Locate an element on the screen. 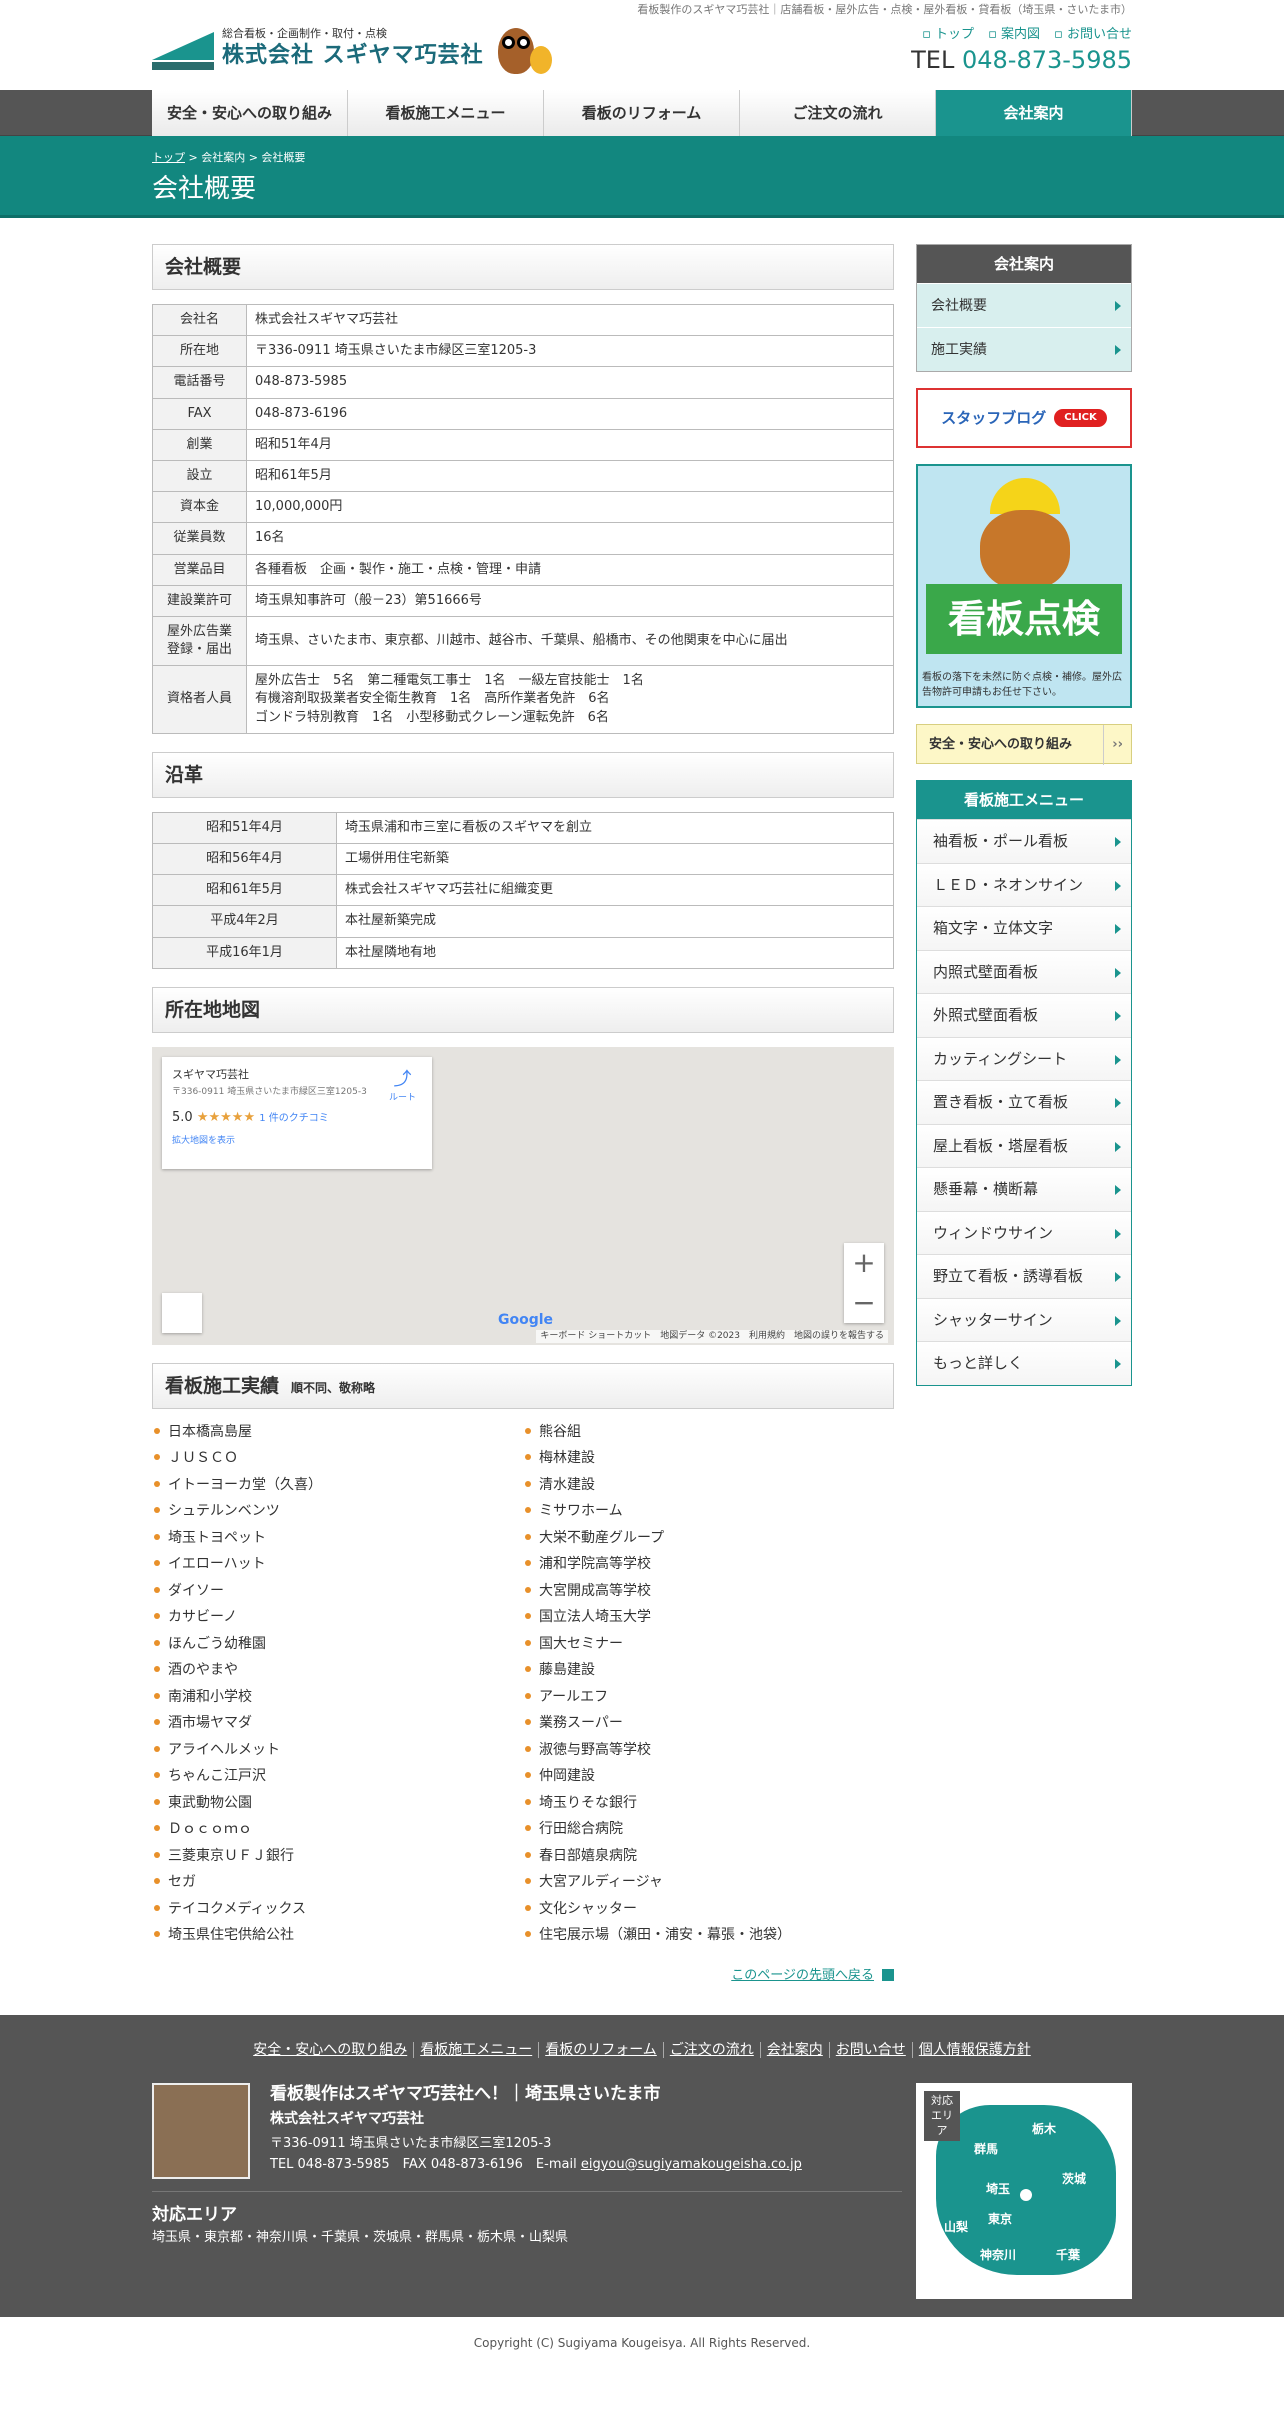 Image resolution: width=1284 pixels, height=2434 pixels. row-key: 設立 is located at coordinates (199, 476).